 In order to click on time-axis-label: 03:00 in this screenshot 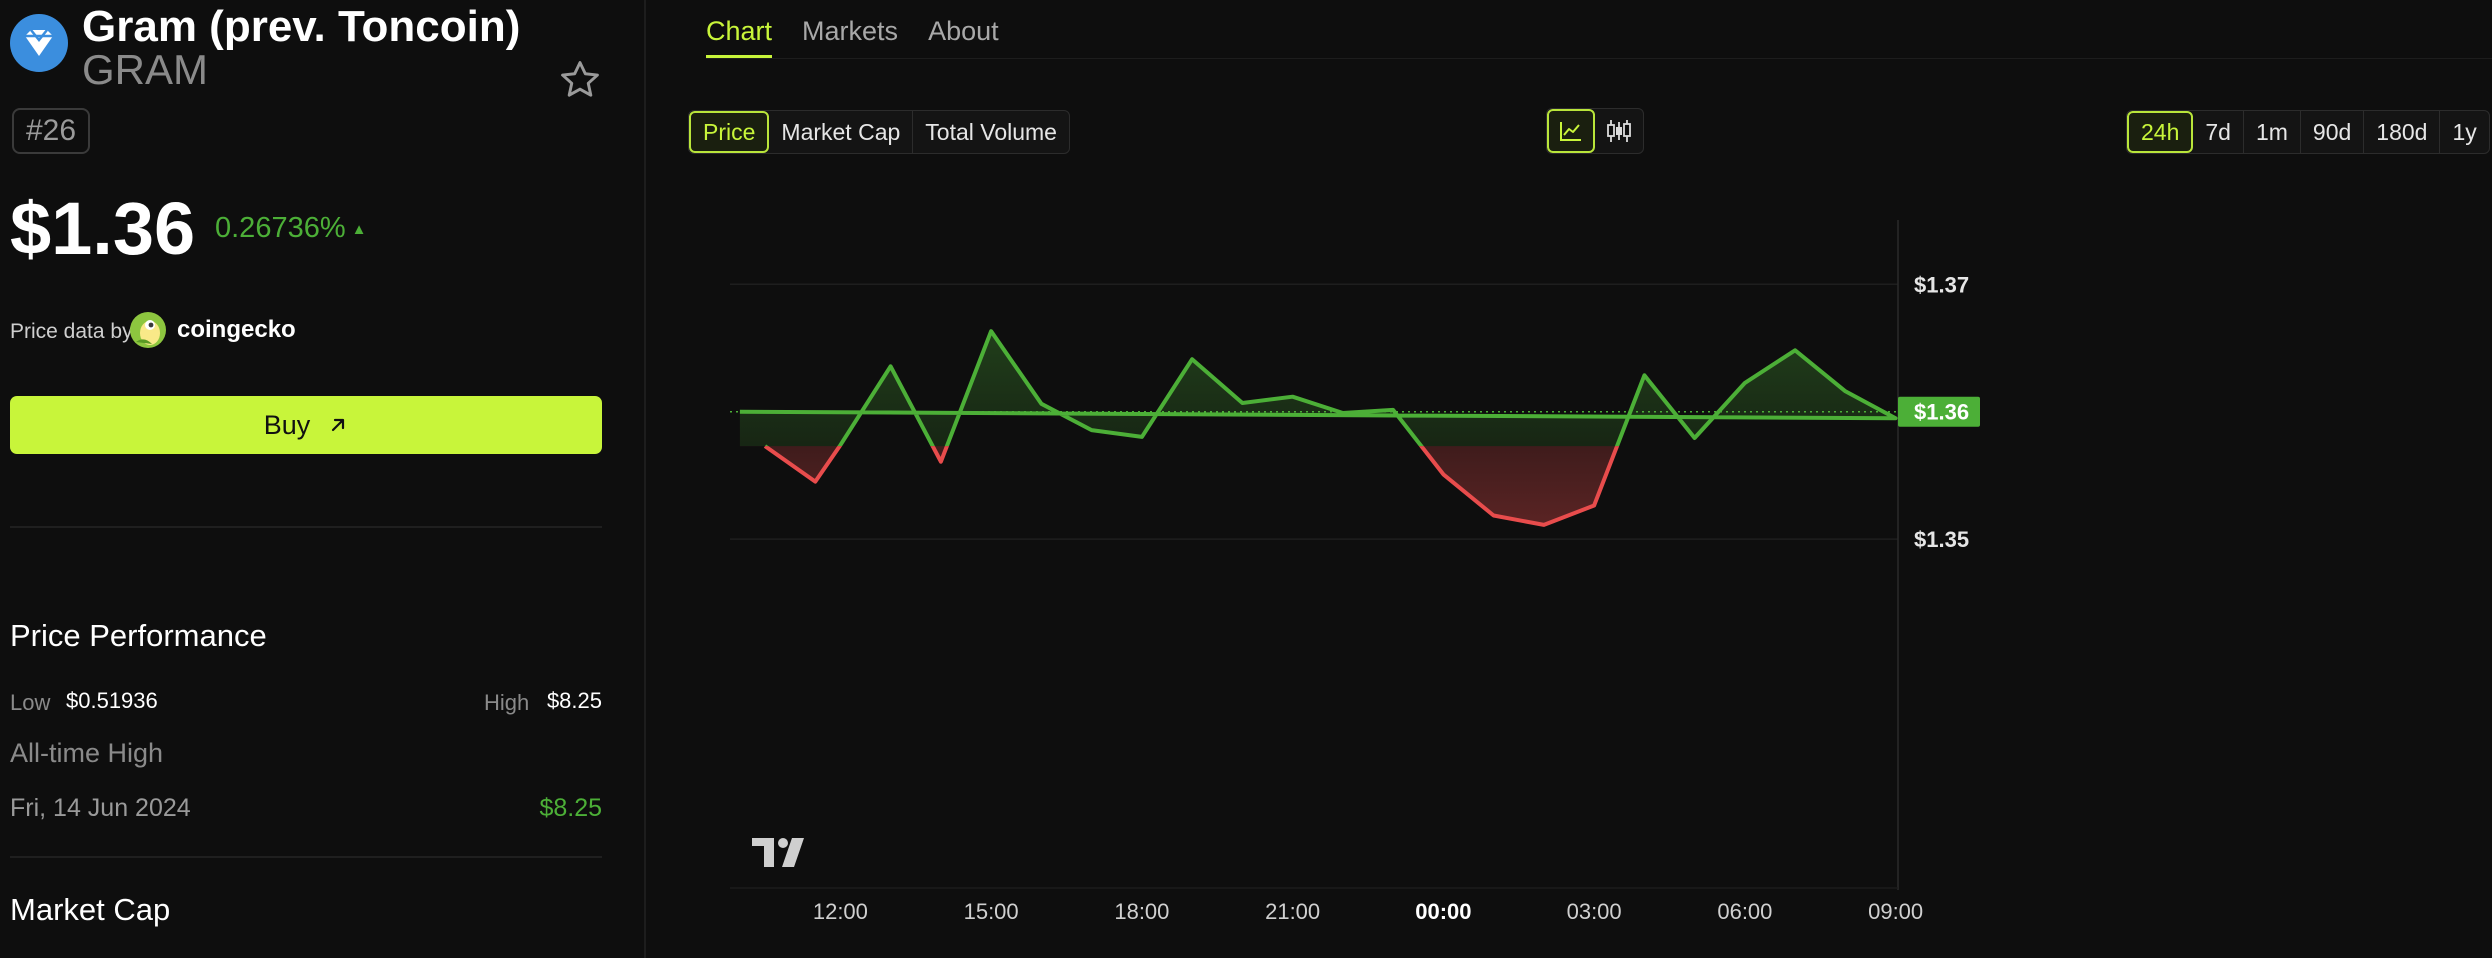, I will do `click(1594, 911)`.